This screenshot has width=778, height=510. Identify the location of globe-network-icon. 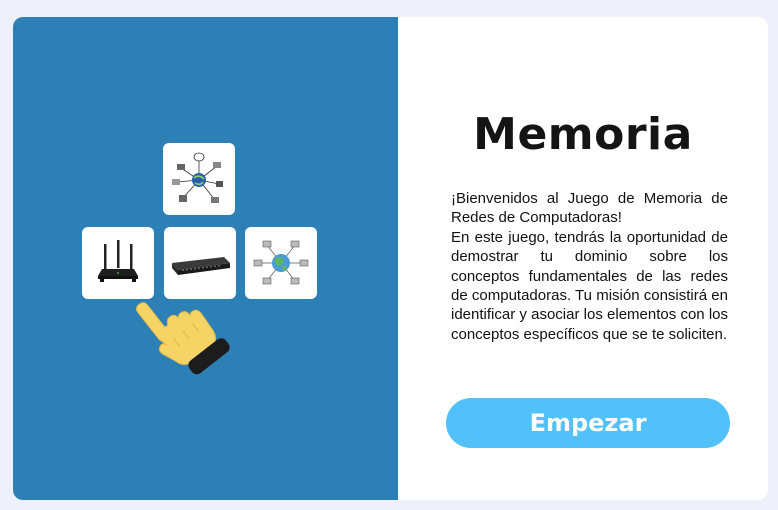
(281, 262).